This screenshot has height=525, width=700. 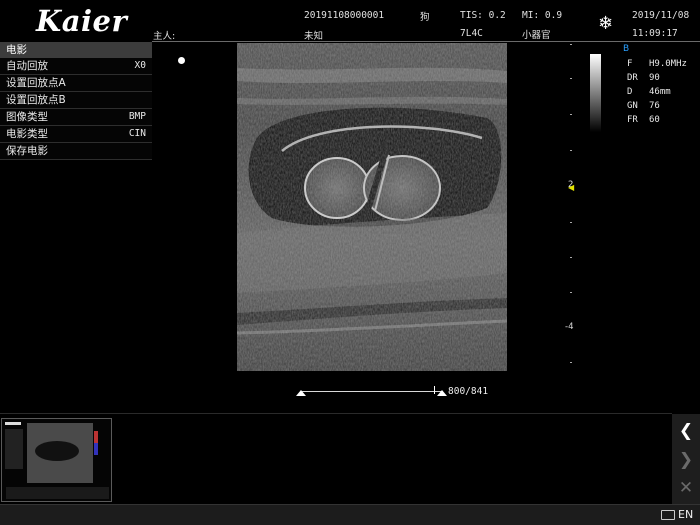 What do you see at coordinates (82, 21) in the screenshot?
I see `brand-logo: Kaier` at bounding box center [82, 21].